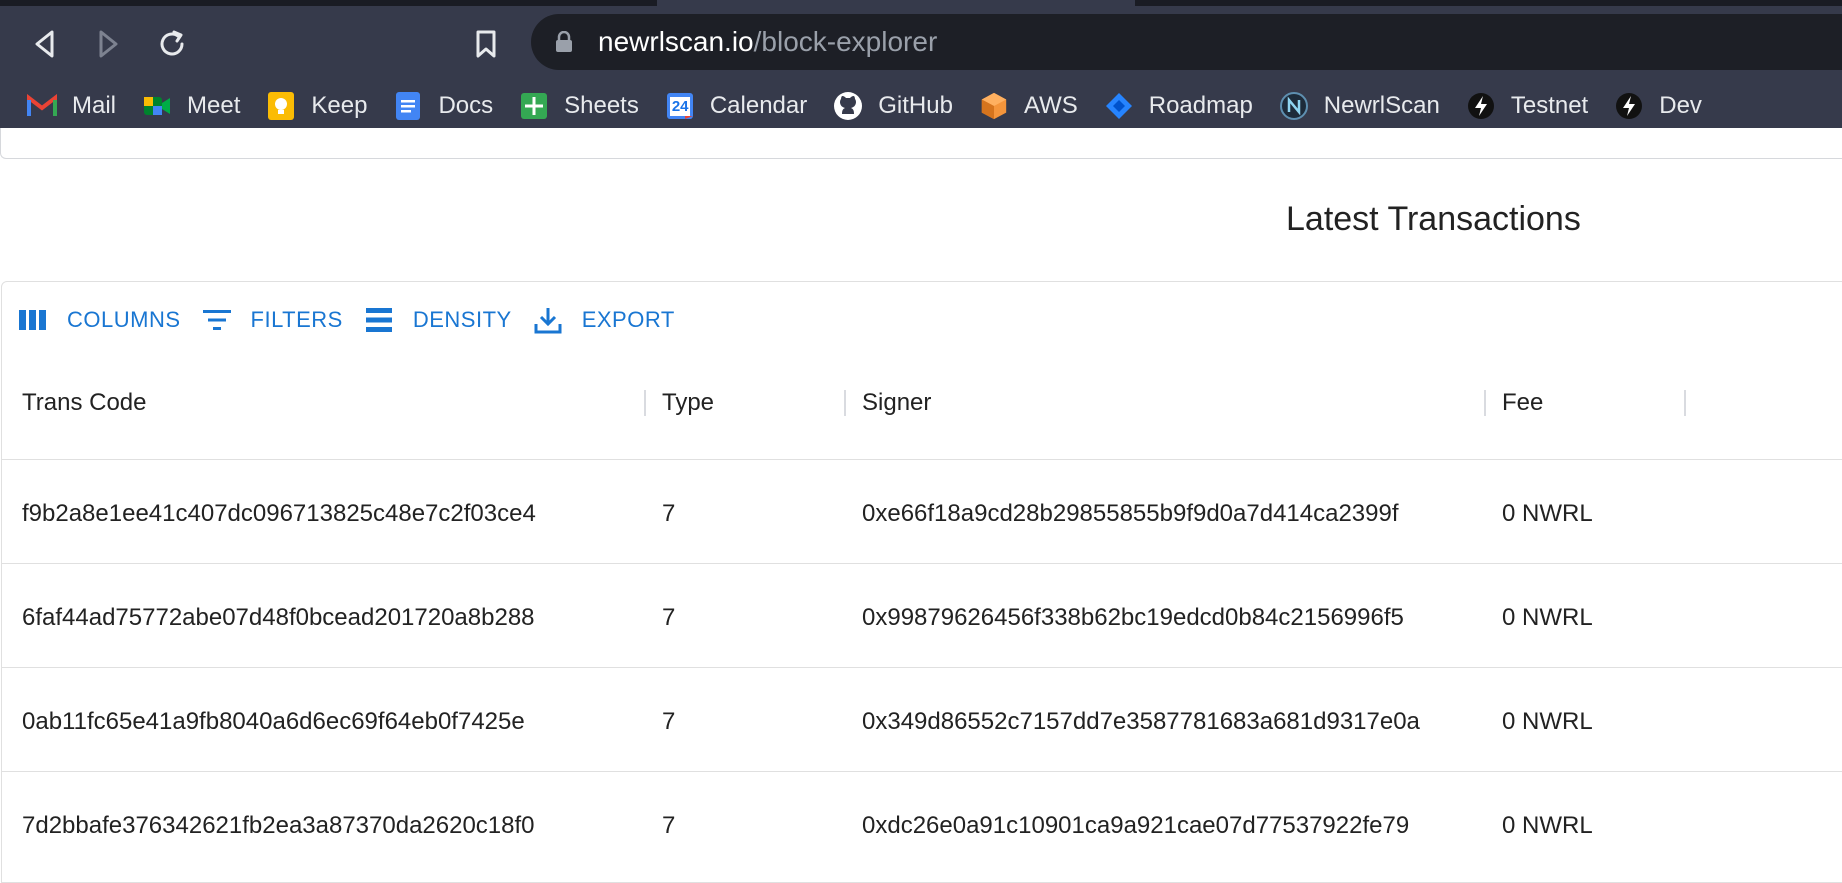  Describe the element at coordinates (466, 105) in the screenshot. I see `bookmark-label: Docs` at that location.